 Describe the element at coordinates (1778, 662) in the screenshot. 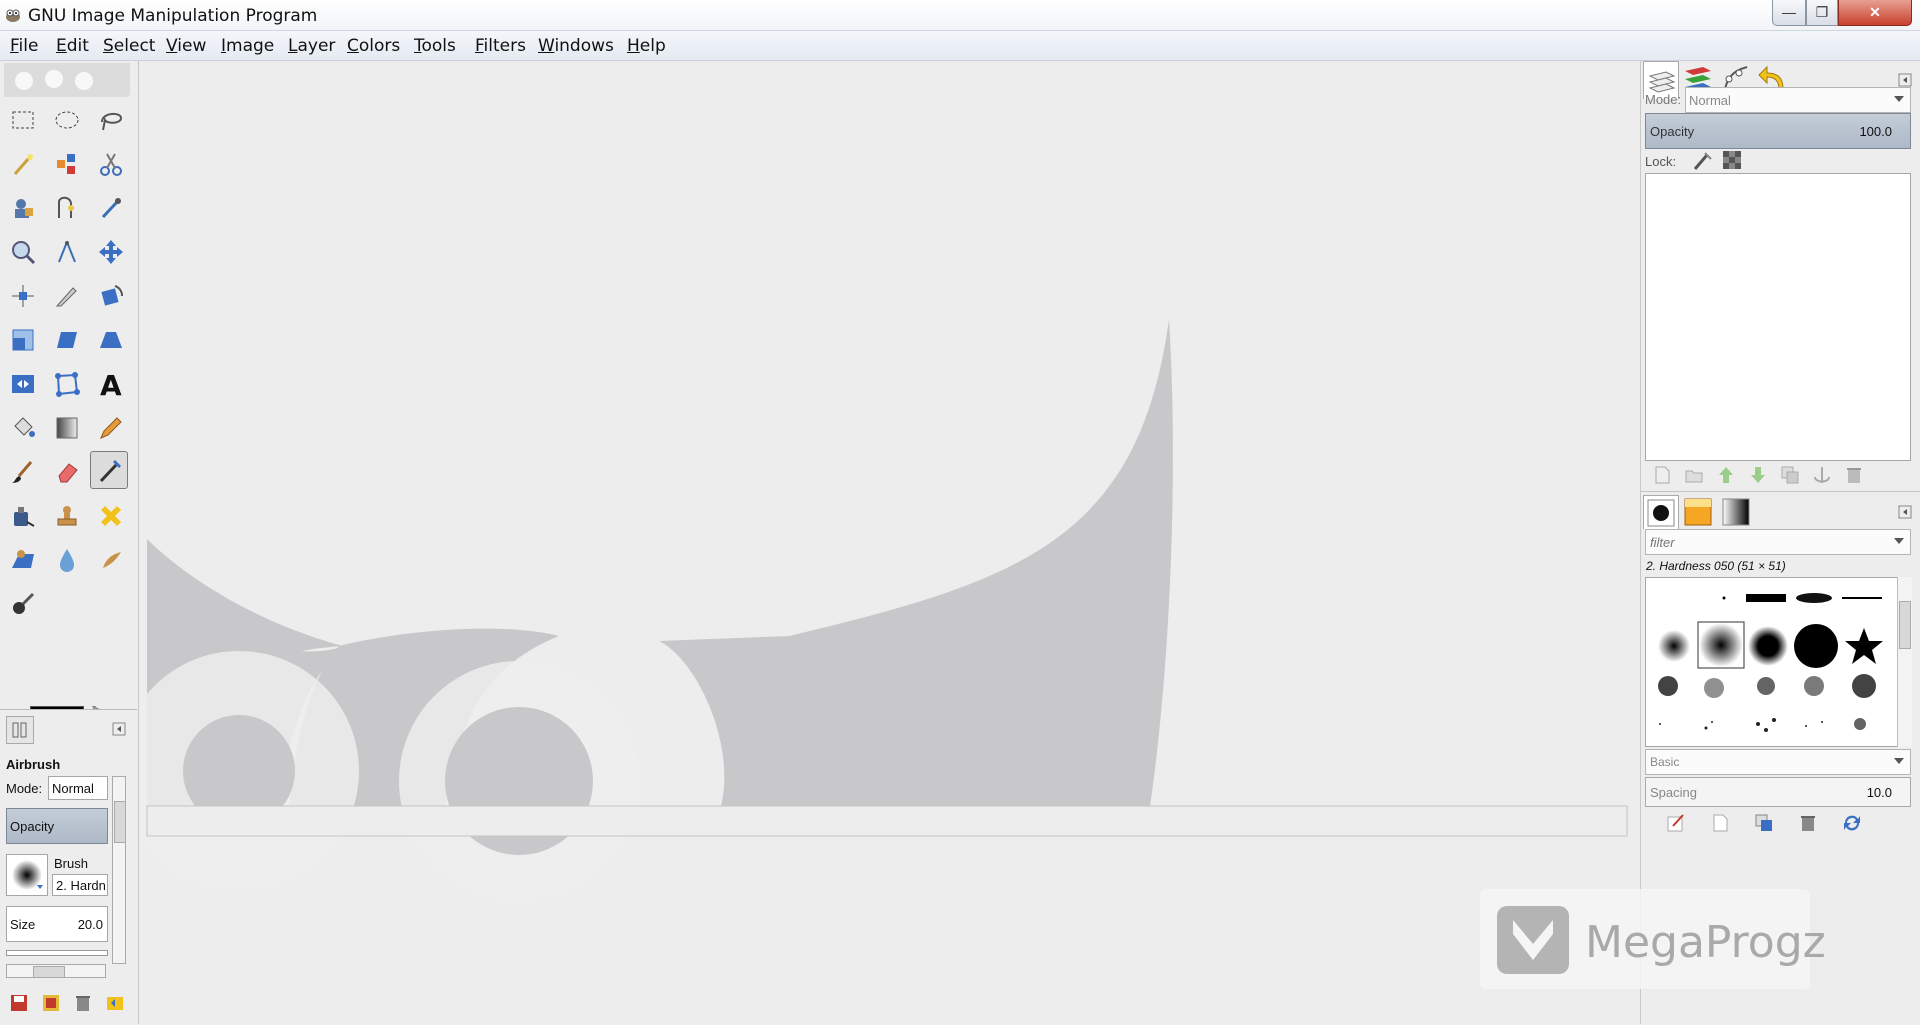

I see `brushes-grid` at that location.